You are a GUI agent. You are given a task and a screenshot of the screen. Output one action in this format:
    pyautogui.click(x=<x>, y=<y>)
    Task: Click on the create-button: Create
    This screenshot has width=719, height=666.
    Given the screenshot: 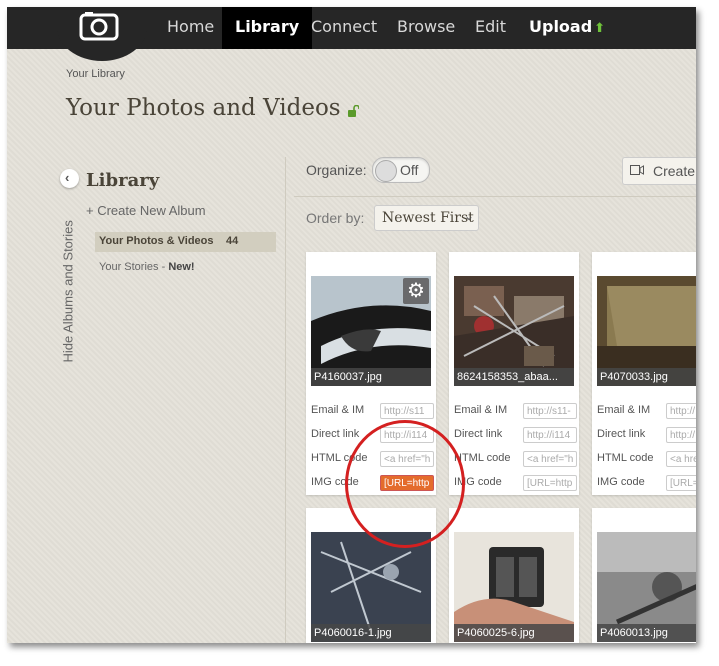 What is the action you would take?
    pyautogui.click(x=659, y=171)
    